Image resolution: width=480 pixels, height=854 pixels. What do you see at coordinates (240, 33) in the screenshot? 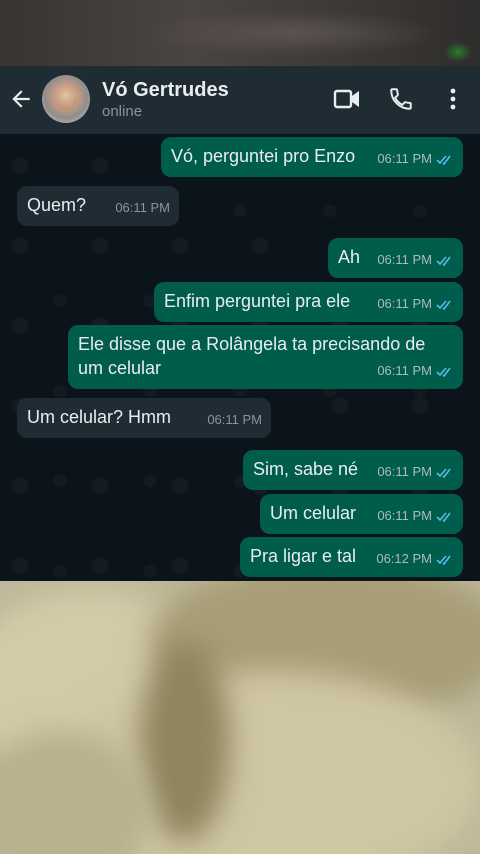
I see `video-background-top` at bounding box center [240, 33].